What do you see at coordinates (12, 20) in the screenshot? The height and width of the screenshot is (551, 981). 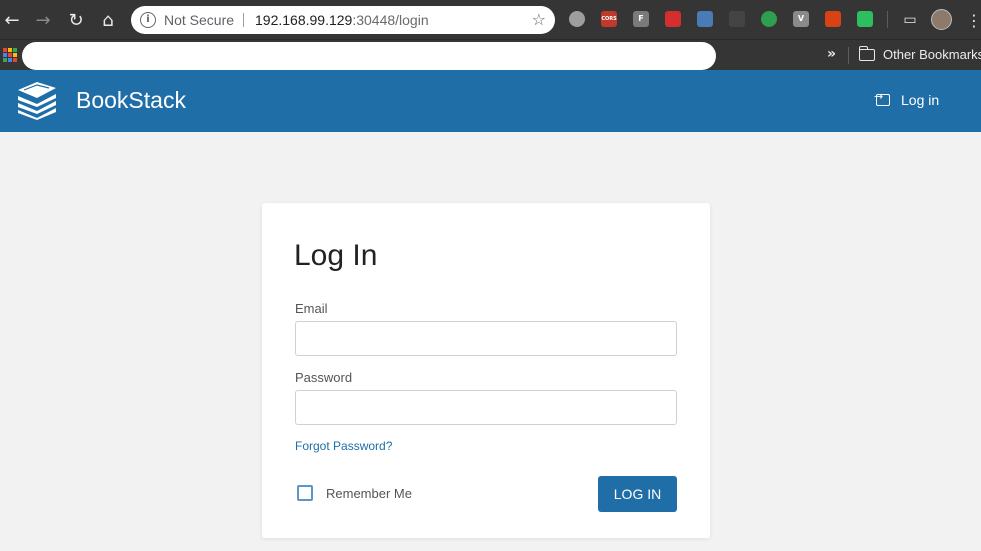 I see `back-icon: ←` at bounding box center [12, 20].